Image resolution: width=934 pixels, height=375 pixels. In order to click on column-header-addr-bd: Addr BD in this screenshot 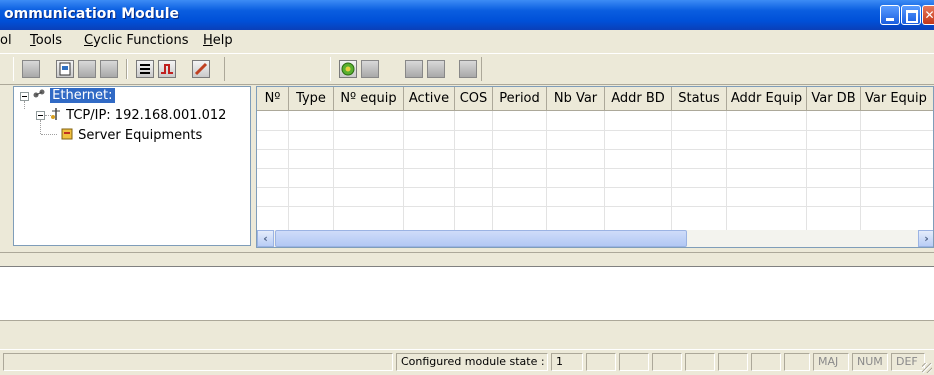, I will do `click(638, 99)`.